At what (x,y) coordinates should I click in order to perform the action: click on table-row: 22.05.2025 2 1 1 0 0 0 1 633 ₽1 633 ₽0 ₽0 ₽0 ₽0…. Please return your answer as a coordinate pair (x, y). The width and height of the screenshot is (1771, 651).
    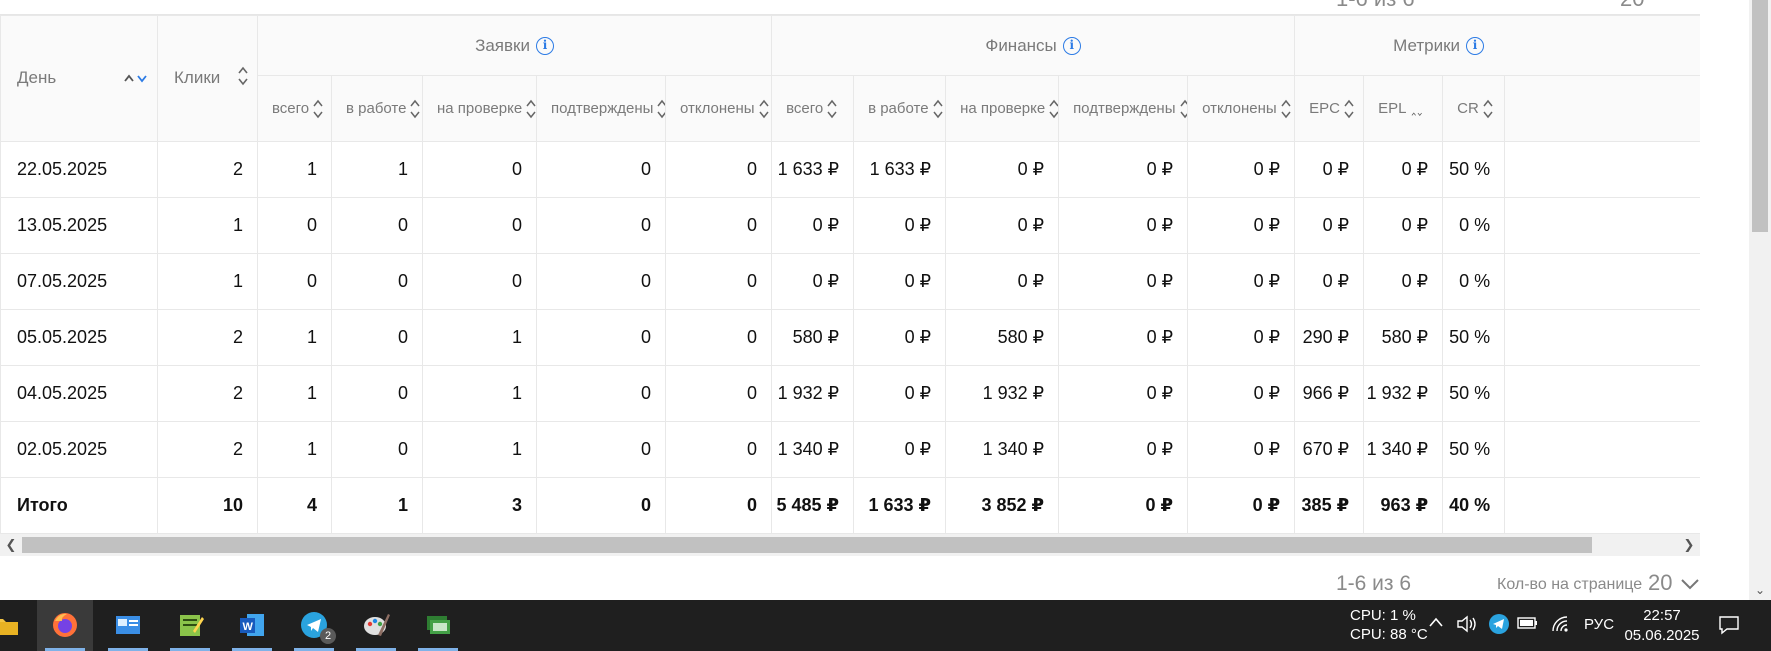
    Looking at the image, I should click on (850, 169).